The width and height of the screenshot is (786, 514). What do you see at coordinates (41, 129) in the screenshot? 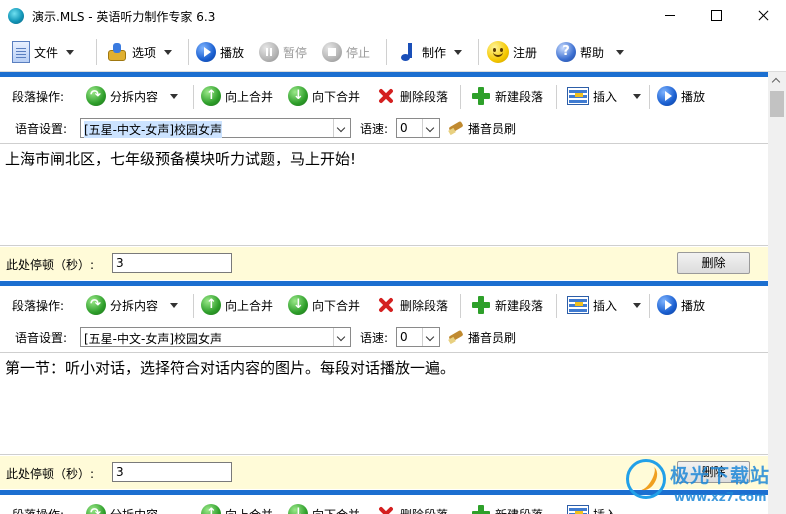
I see `voice-setting-label: 语音设置:` at bounding box center [41, 129].